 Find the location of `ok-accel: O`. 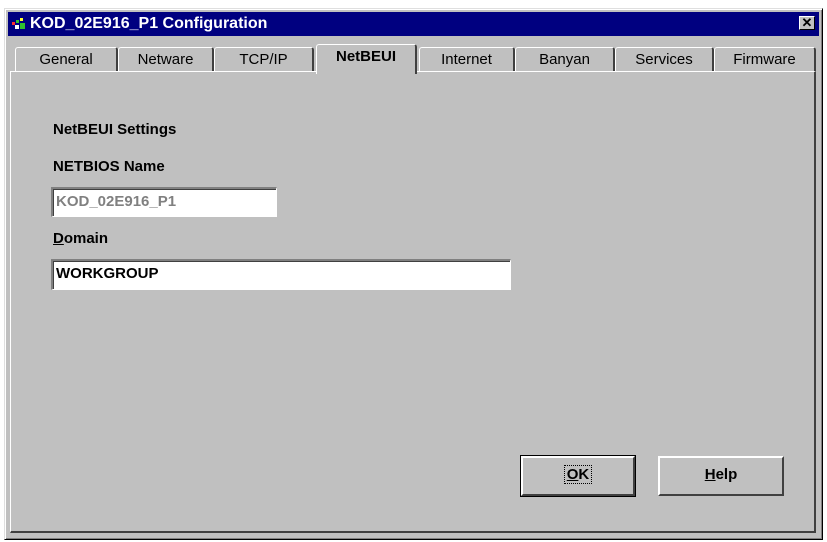

ok-accel: O is located at coordinates (572, 474).